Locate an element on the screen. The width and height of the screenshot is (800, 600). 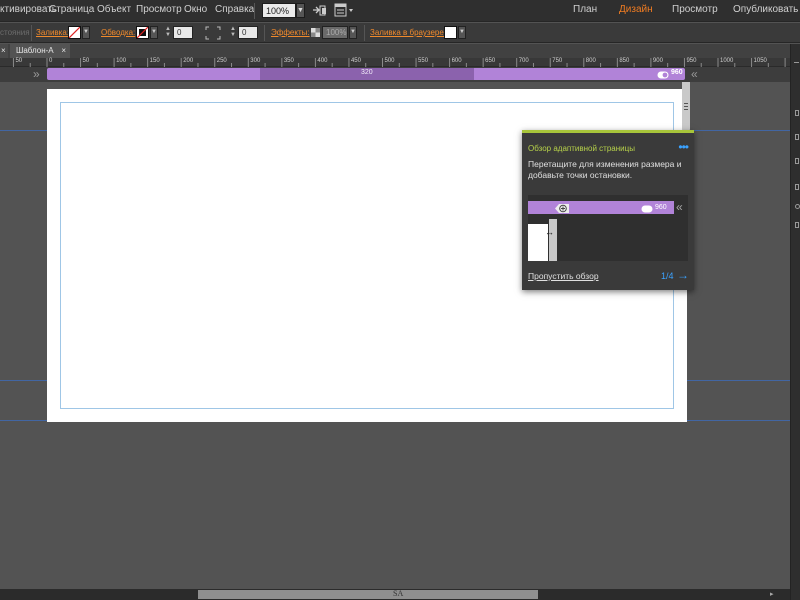
effects-label: Эффекты: is located at coordinates (290, 32).